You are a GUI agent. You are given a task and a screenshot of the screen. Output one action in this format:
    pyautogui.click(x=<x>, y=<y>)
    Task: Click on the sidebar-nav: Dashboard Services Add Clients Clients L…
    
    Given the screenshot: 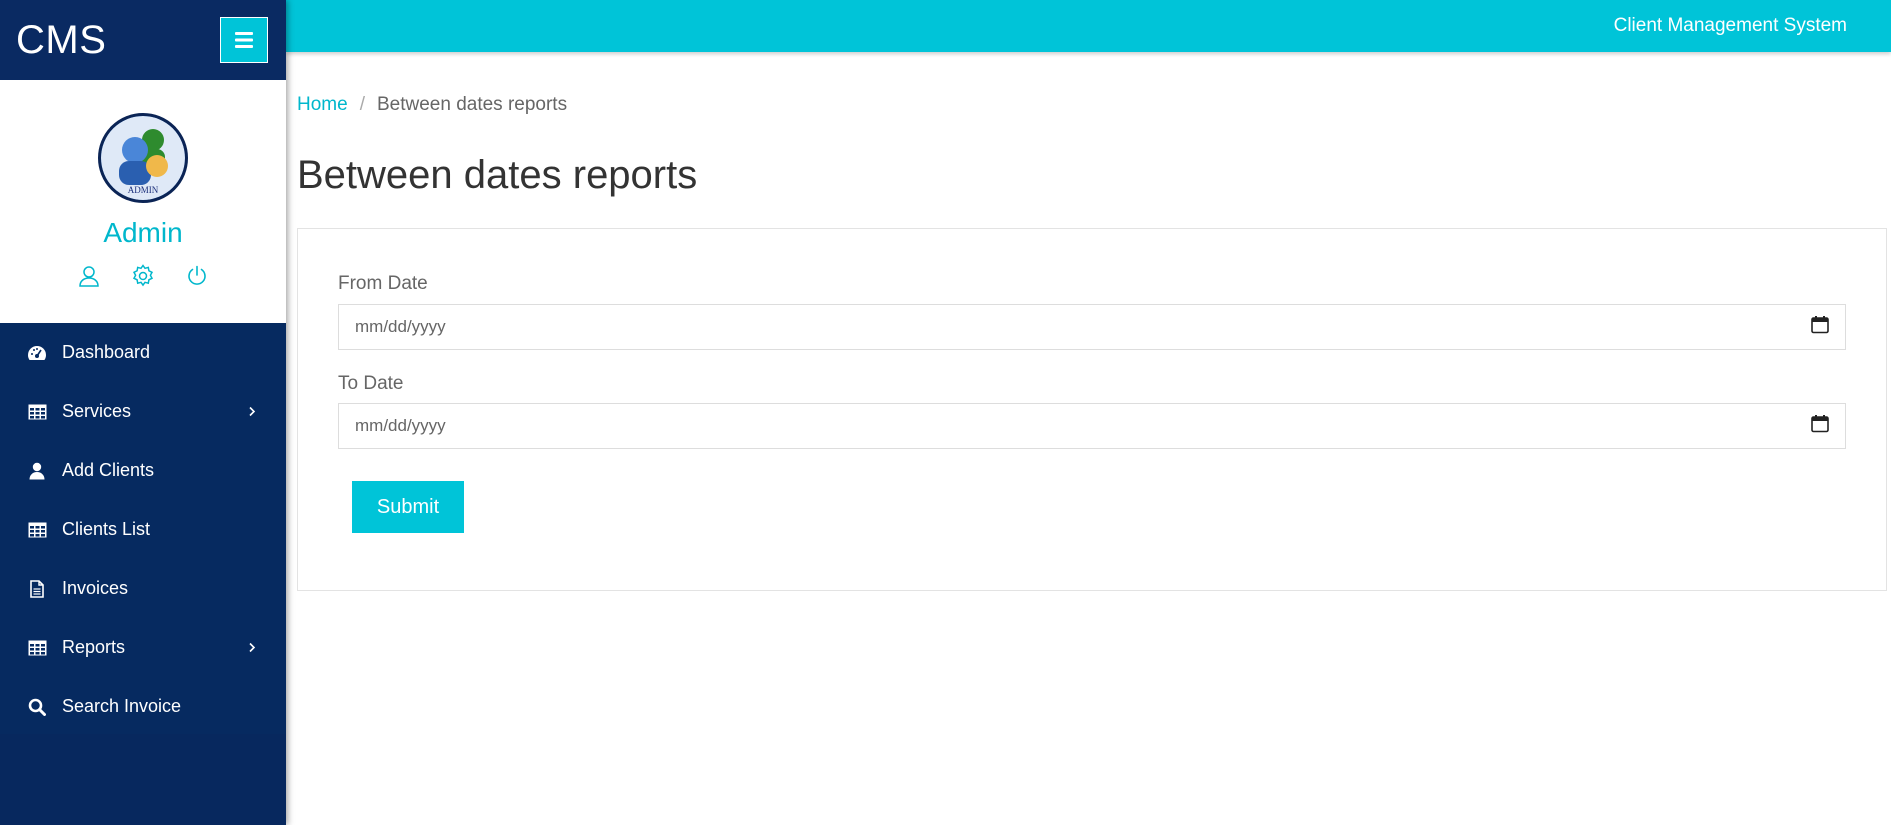 What is the action you would take?
    pyautogui.click(x=143, y=529)
    